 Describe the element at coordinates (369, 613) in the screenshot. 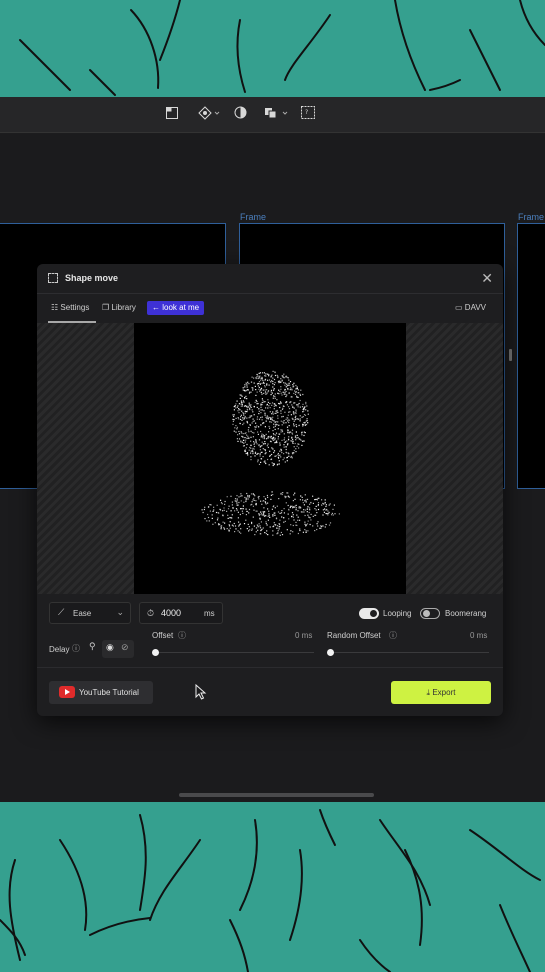

I see `looping-toggle` at that location.